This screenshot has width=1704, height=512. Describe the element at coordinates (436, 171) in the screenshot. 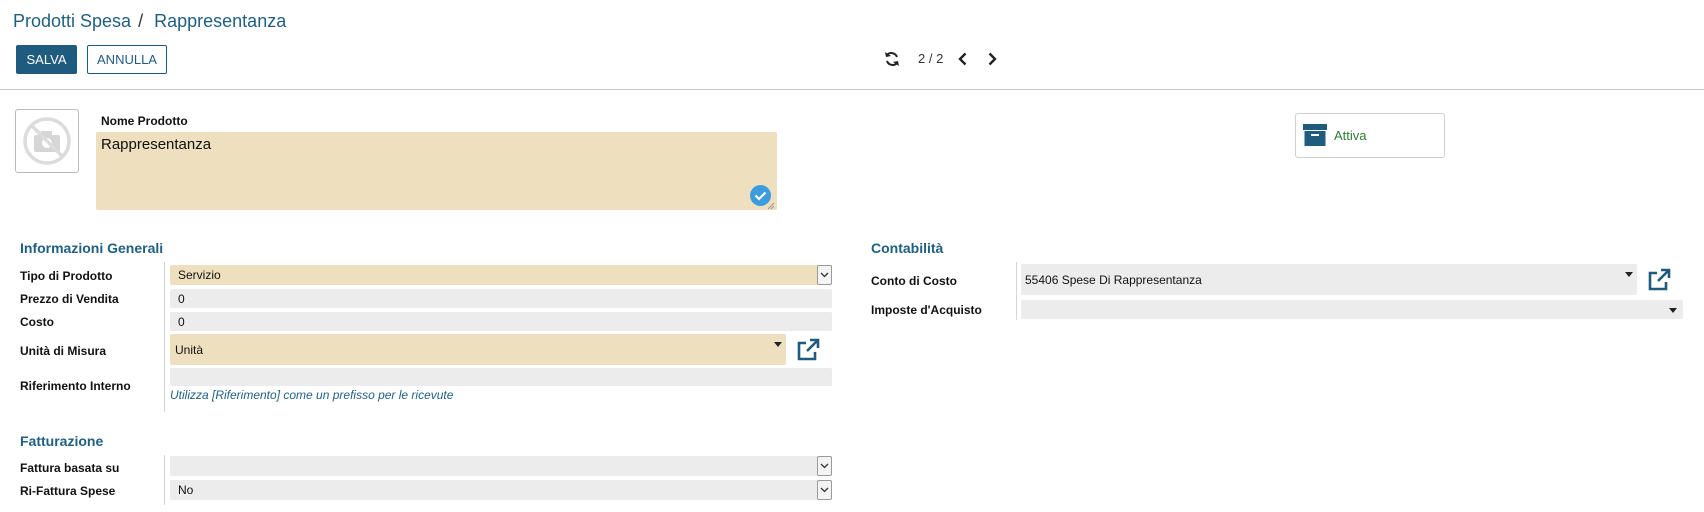

I see `product-name-input: Rappresentanza` at that location.